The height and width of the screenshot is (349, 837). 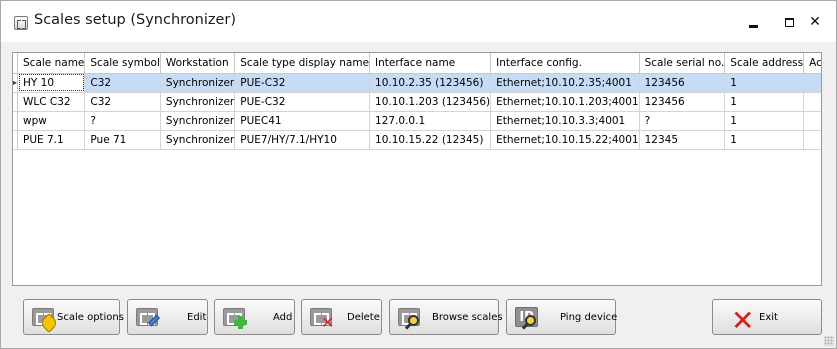 What do you see at coordinates (829, 341) in the screenshot?
I see `resize-grip-icon` at bounding box center [829, 341].